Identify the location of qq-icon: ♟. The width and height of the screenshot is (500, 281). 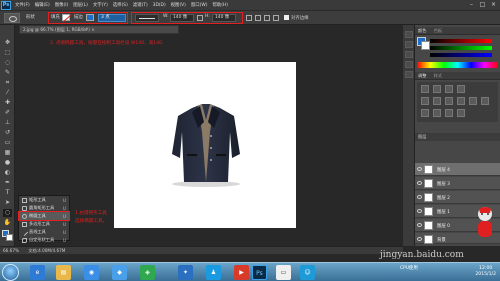
(213, 272).